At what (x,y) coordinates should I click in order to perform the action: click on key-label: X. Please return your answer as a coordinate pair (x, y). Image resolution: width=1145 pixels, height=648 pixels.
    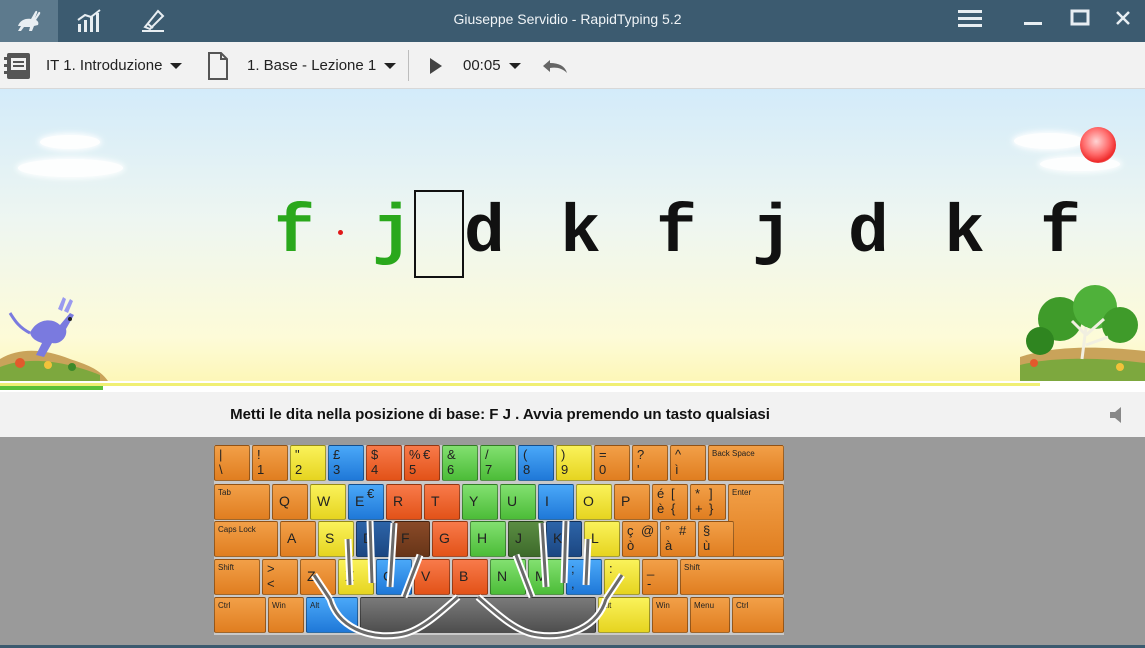
    Looking at the image, I should click on (350, 576).